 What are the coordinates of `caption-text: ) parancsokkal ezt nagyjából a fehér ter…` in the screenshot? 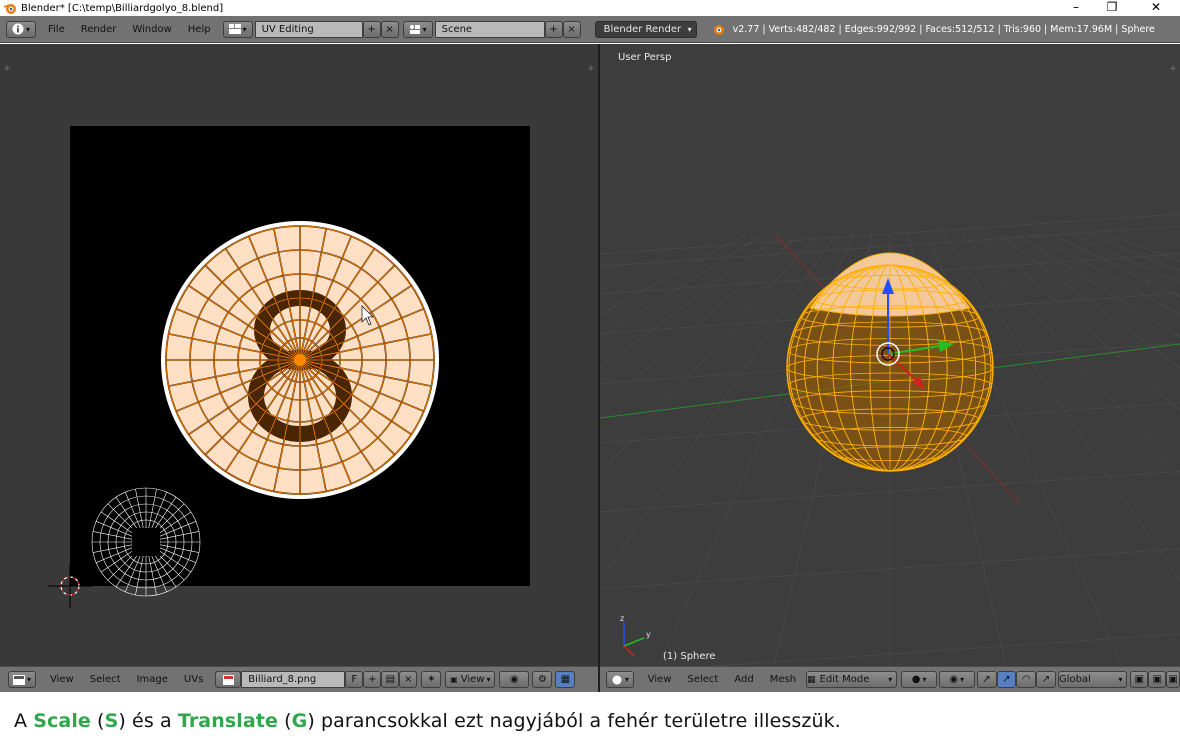 It's located at (574, 721).